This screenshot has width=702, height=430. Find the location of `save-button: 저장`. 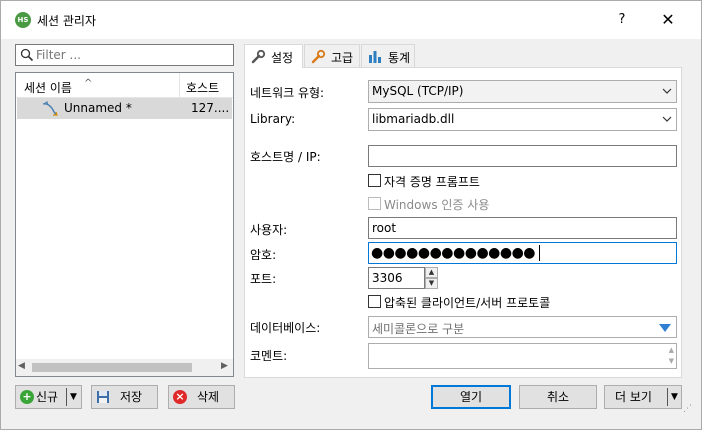

save-button: 저장 is located at coordinates (124, 397).